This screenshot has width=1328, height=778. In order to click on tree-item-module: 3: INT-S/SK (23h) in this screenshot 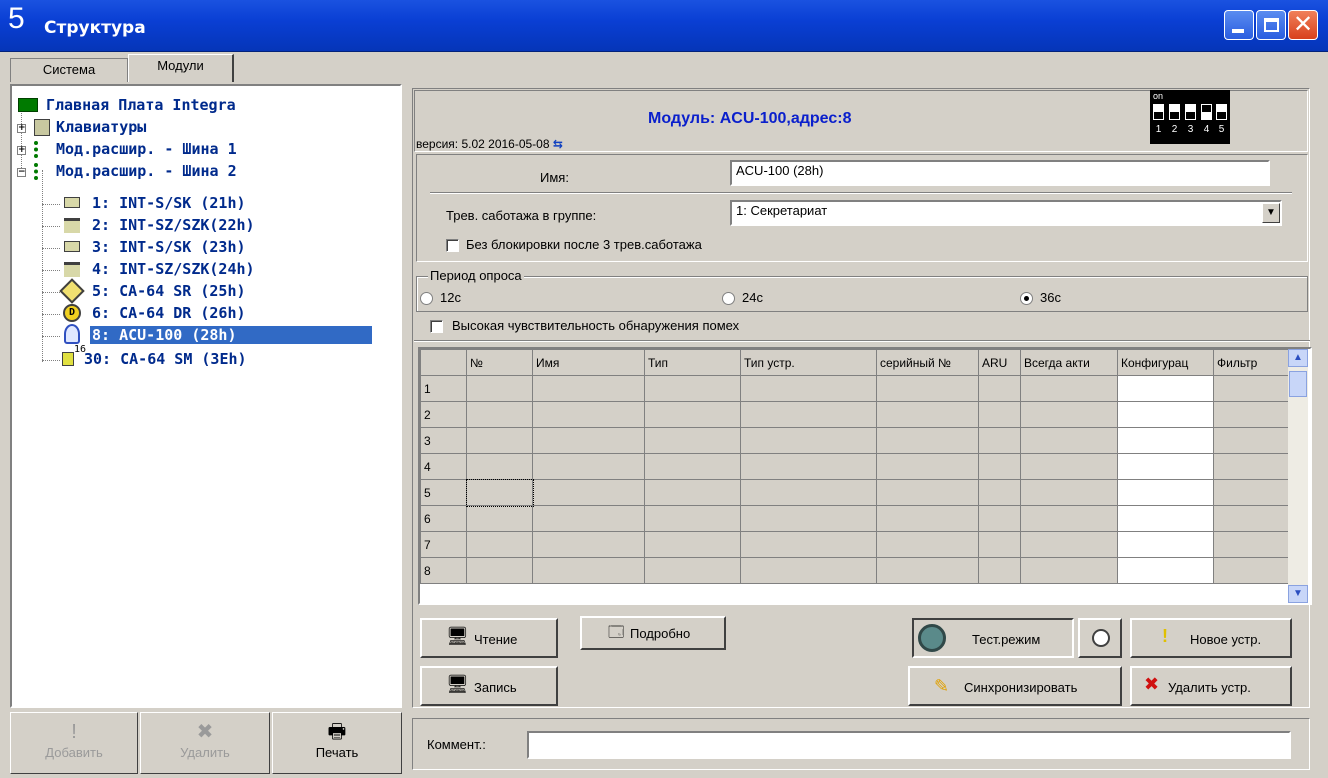, I will do `click(202, 248)`.